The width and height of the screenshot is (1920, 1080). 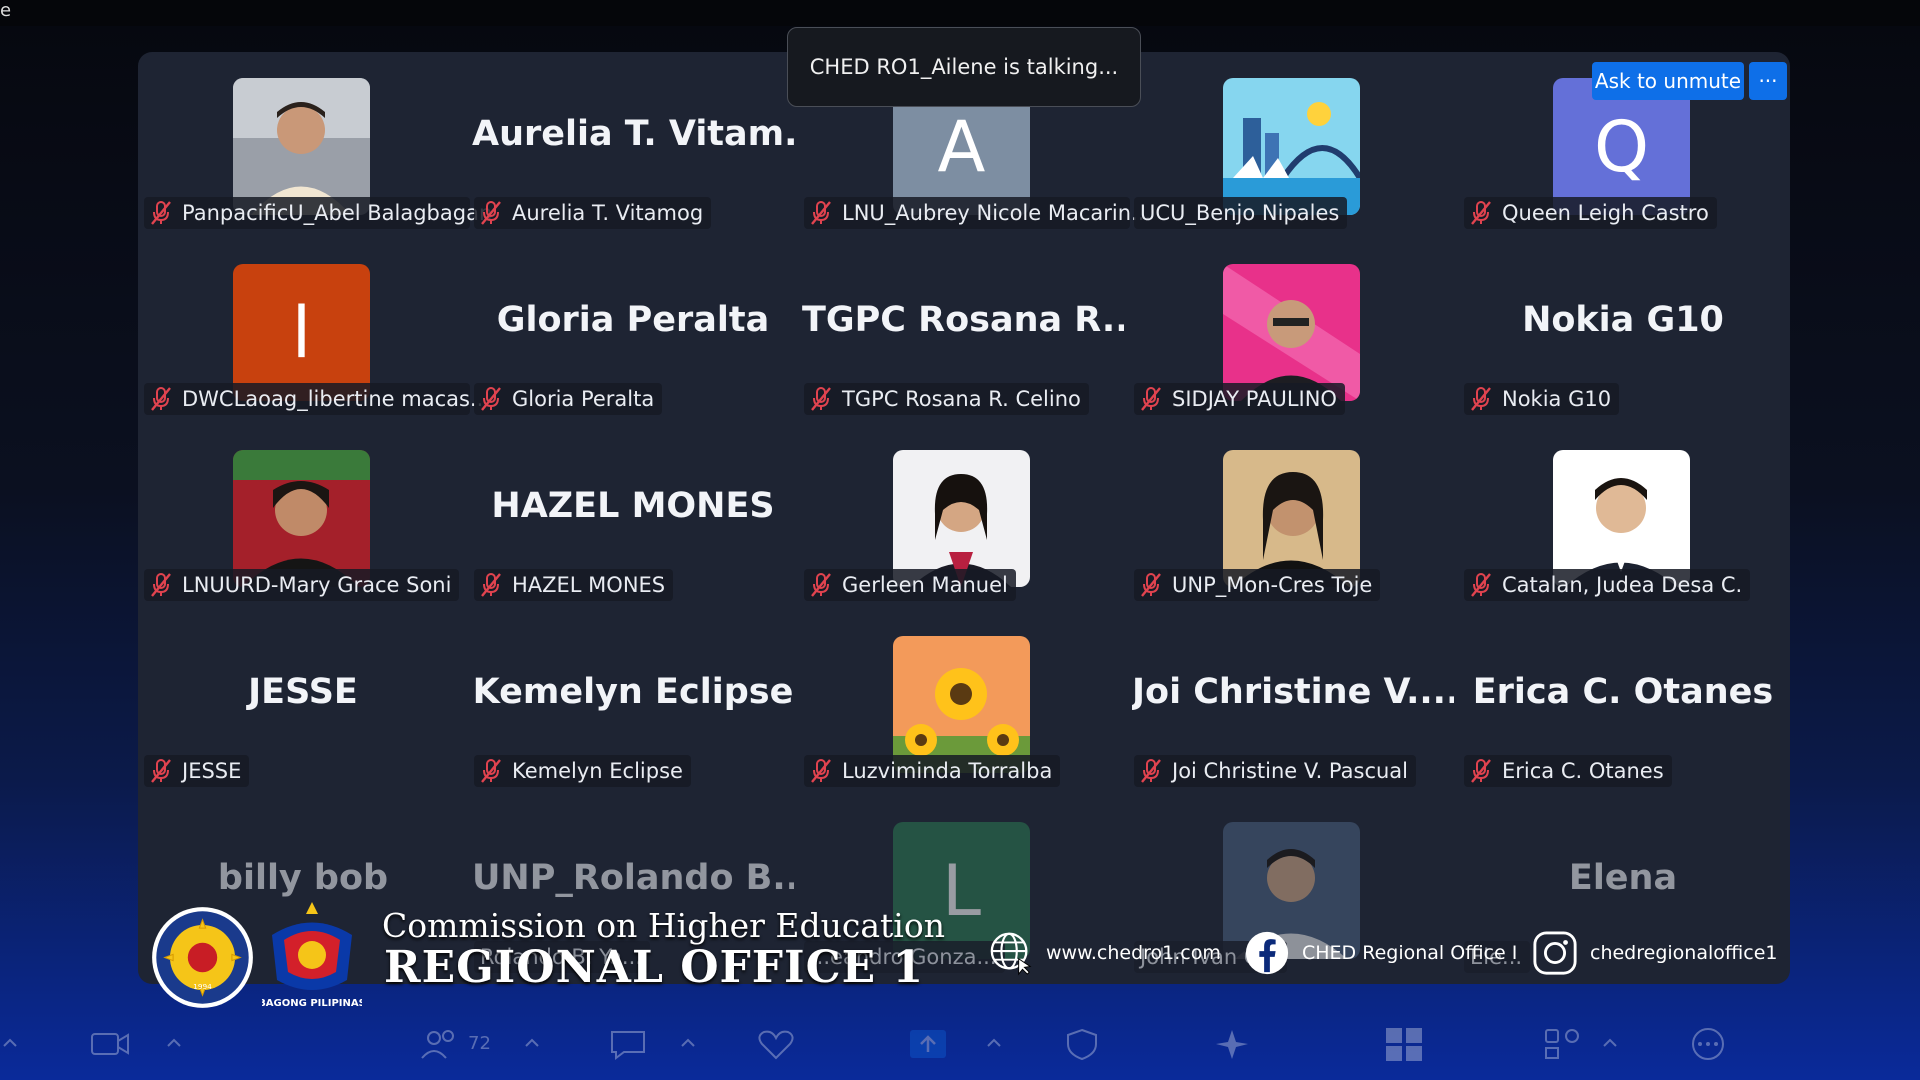 What do you see at coordinates (633, 145) in the screenshot?
I see `participant-tile: Aurelia T. Vitam... Aurelia T. Vitamog` at bounding box center [633, 145].